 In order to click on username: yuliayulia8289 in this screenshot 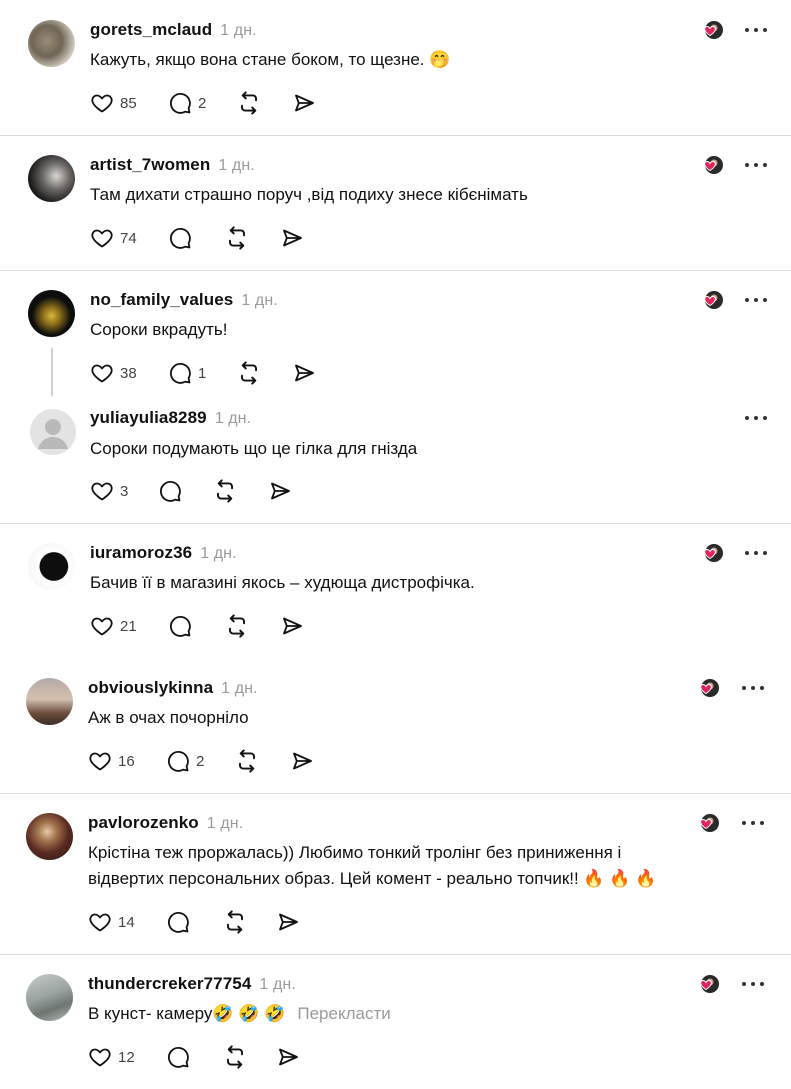, I will do `click(148, 417)`.